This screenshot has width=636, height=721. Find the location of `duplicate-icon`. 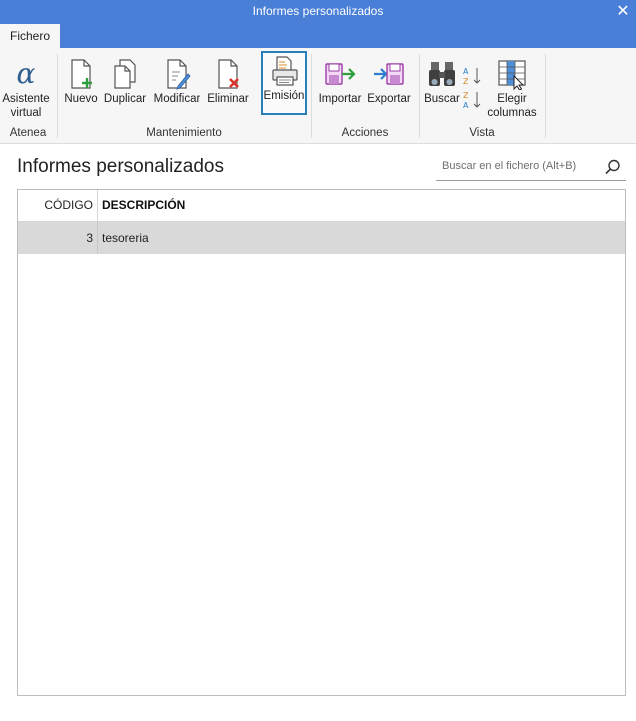

duplicate-icon is located at coordinates (125, 74).